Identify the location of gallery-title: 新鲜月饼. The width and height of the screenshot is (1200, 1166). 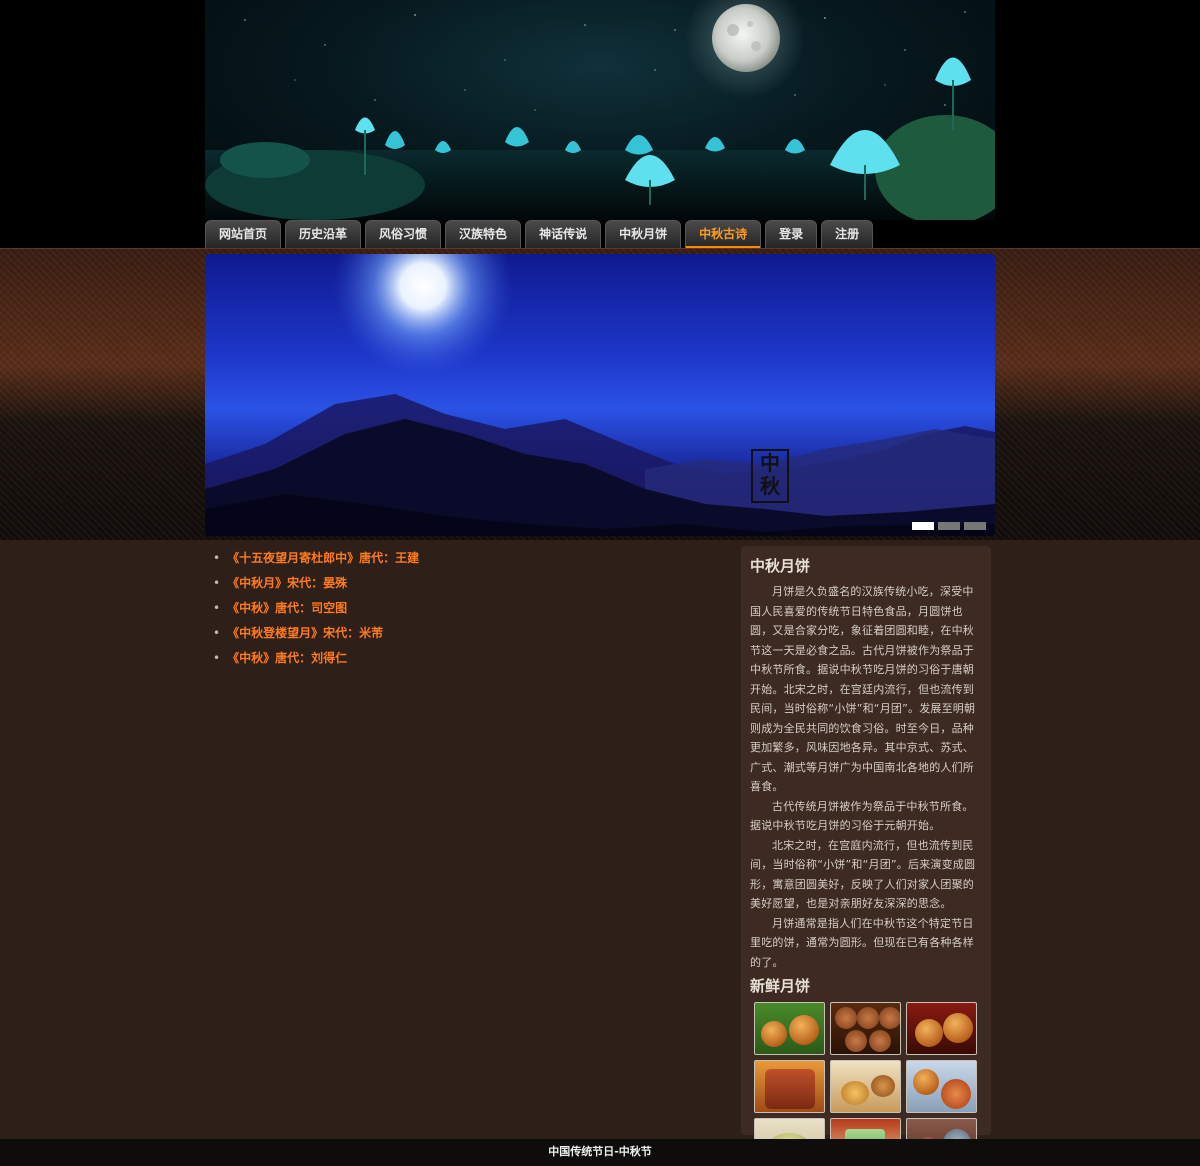
(780, 986).